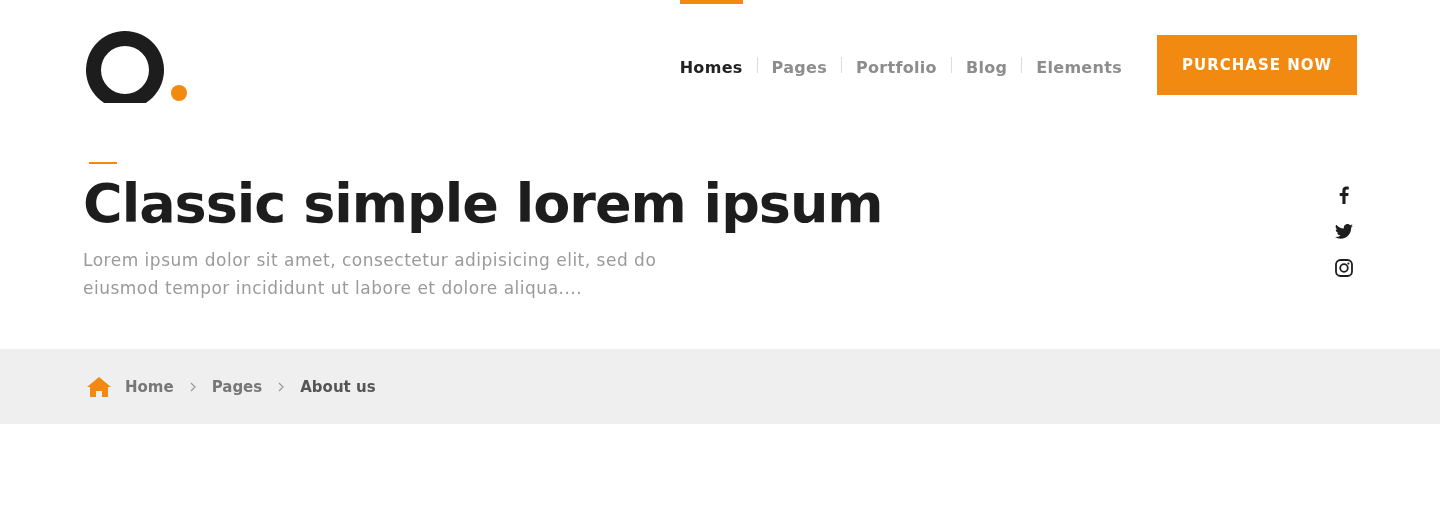 The width and height of the screenshot is (1440, 505). What do you see at coordinates (986, 65) in the screenshot?
I see `nav-link: Blog` at bounding box center [986, 65].